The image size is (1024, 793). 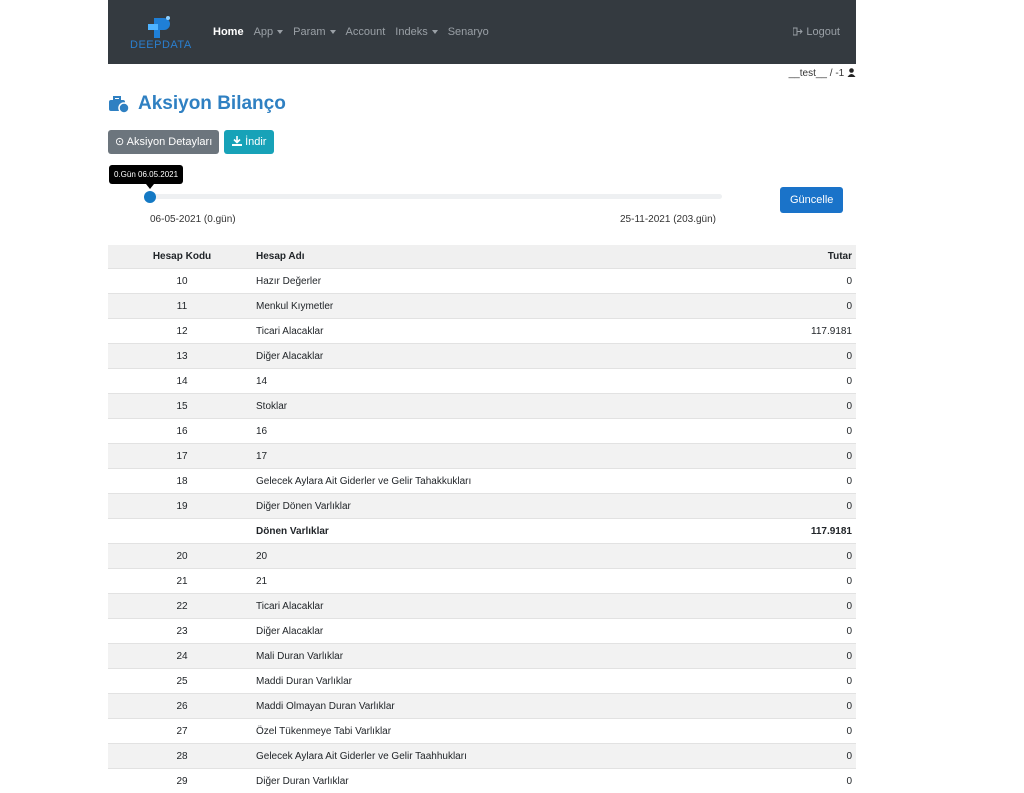 What do you see at coordinates (503, 257) in the screenshot?
I see `header-account-name: Hesap Adı` at bounding box center [503, 257].